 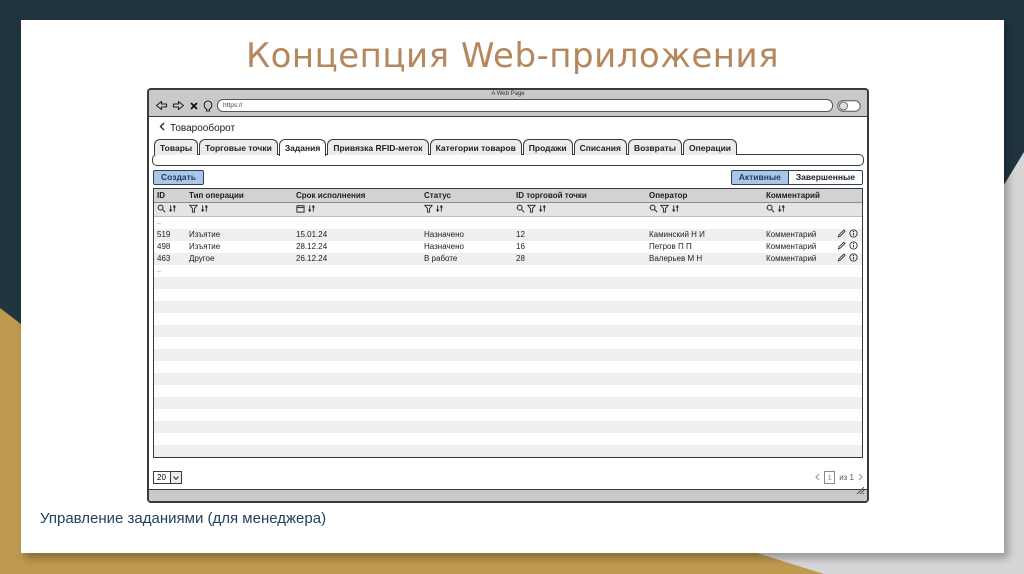 What do you see at coordinates (239, 195) in the screenshot?
I see `column-header-operation-type: Тип операции` at bounding box center [239, 195].